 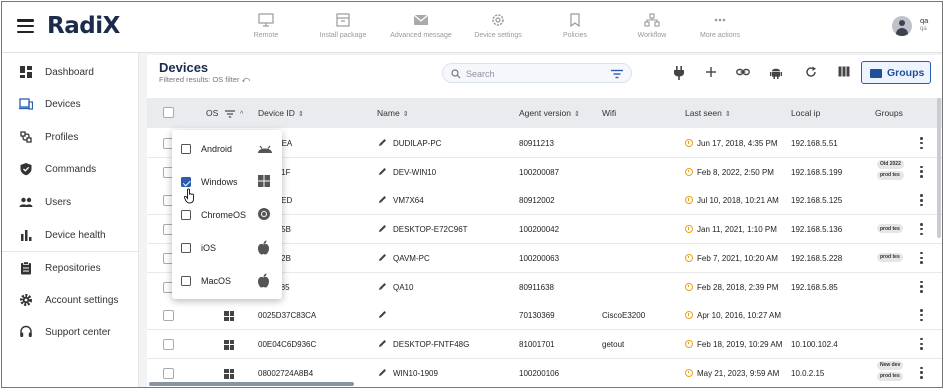 What do you see at coordinates (26, 169) in the screenshot?
I see `shield-icon` at bounding box center [26, 169].